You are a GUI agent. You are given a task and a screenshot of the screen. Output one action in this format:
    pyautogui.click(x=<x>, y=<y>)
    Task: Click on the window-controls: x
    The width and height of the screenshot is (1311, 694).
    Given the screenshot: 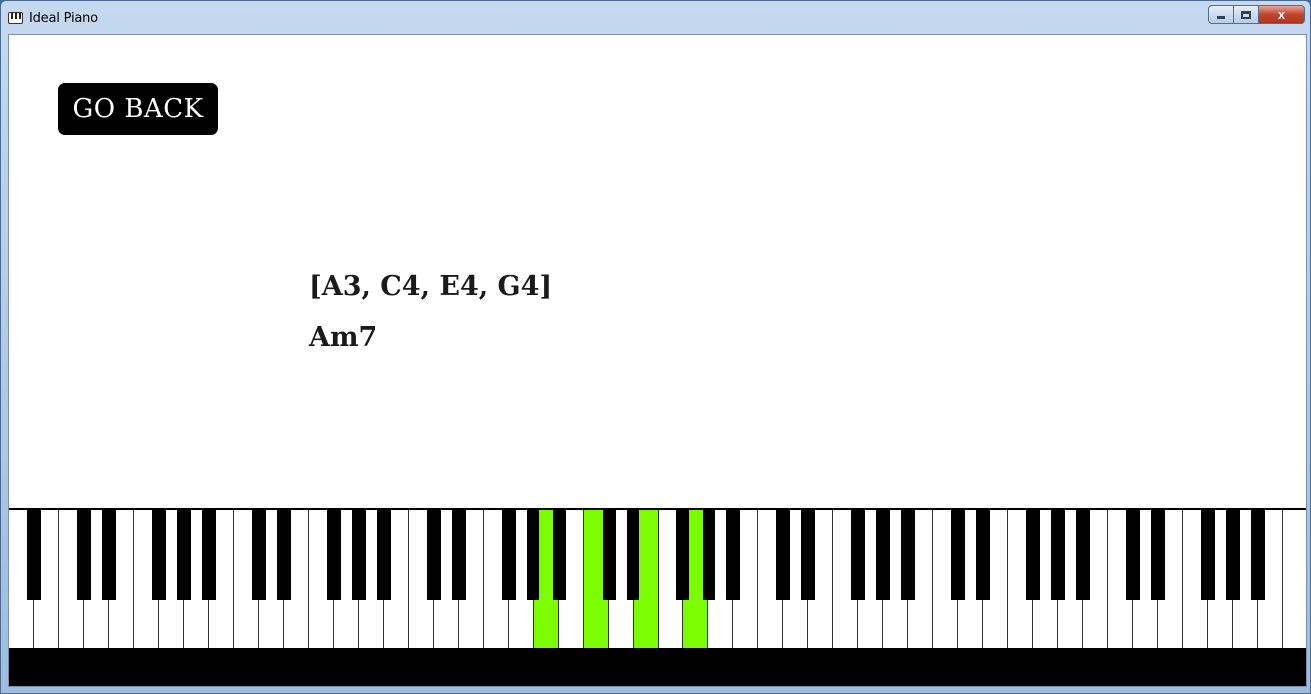 What is the action you would take?
    pyautogui.click(x=1256, y=14)
    